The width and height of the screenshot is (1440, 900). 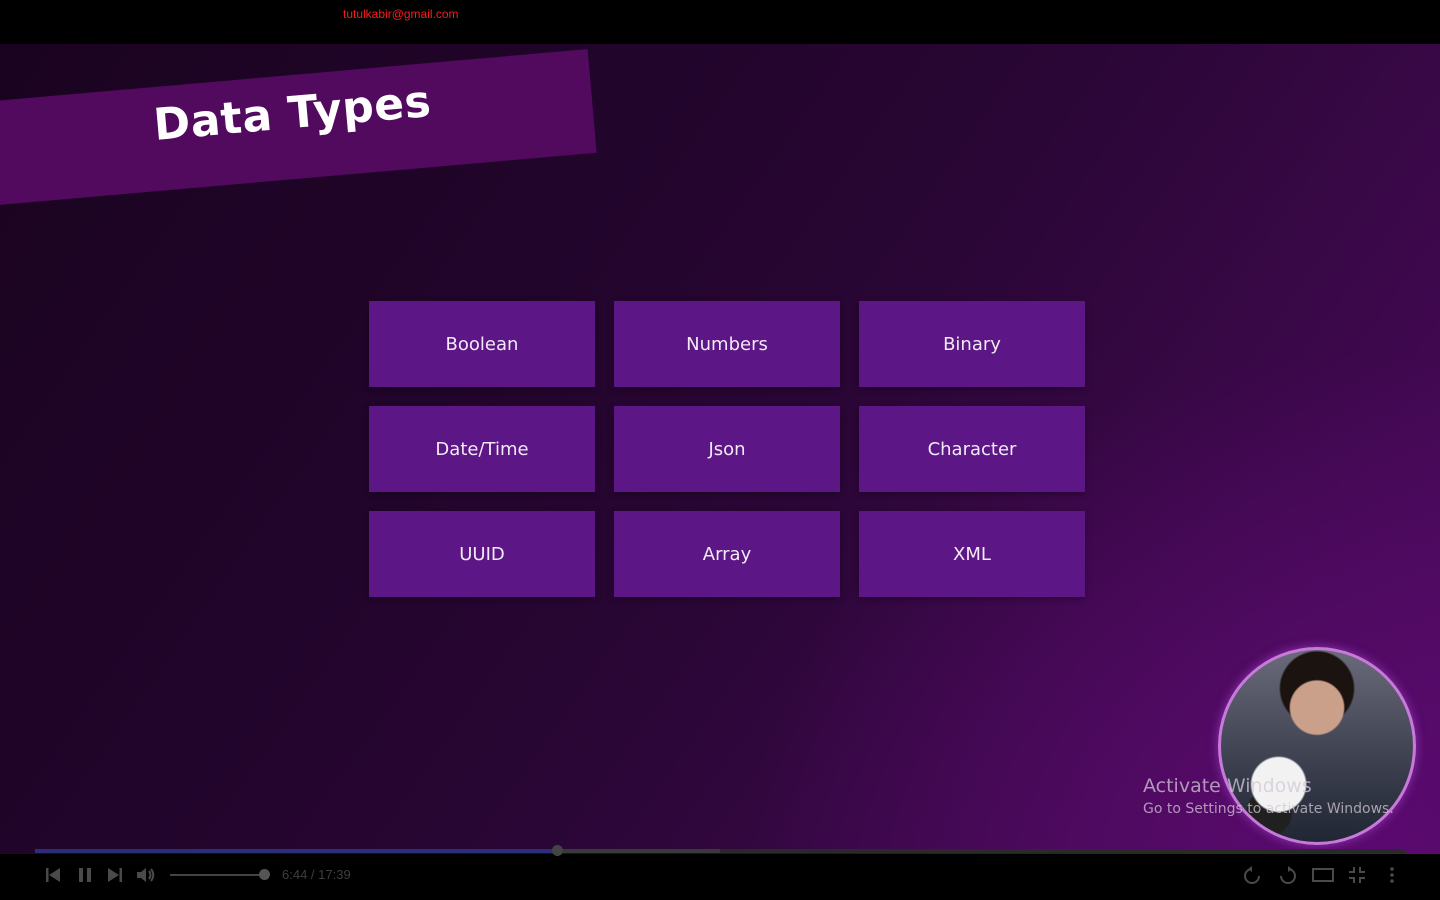 I want to click on volume-handle, so click(x=264, y=874).